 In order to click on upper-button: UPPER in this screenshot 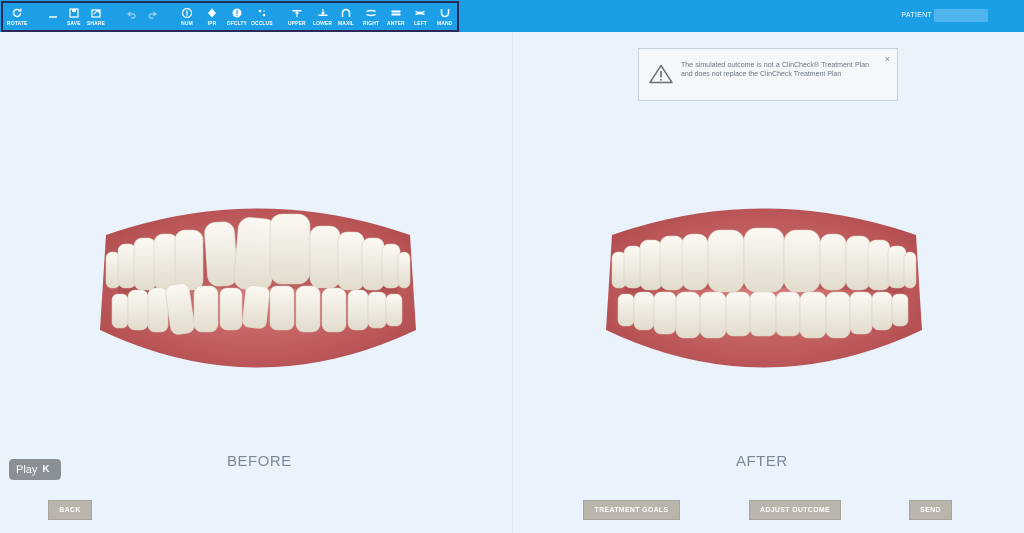, I will do `click(297, 18)`.